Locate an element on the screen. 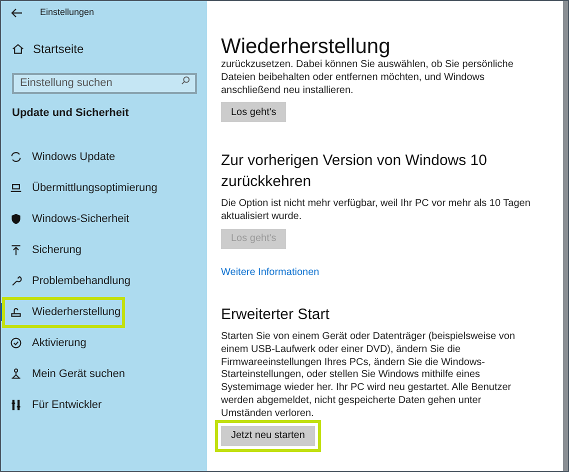 The image size is (569, 472). sliders-icon is located at coordinates (16, 405).